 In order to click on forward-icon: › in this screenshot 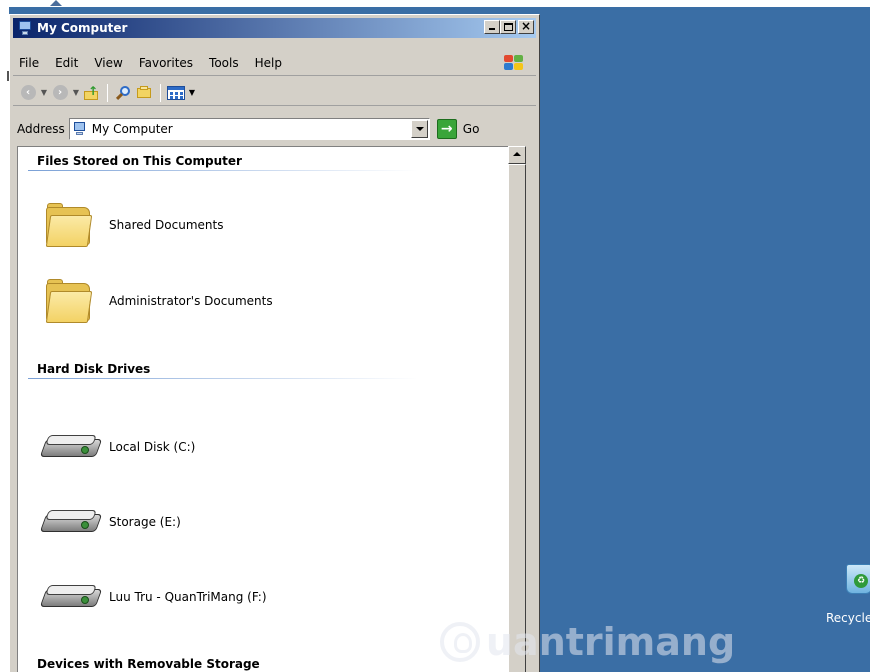, I will do `click(60, 92)`.